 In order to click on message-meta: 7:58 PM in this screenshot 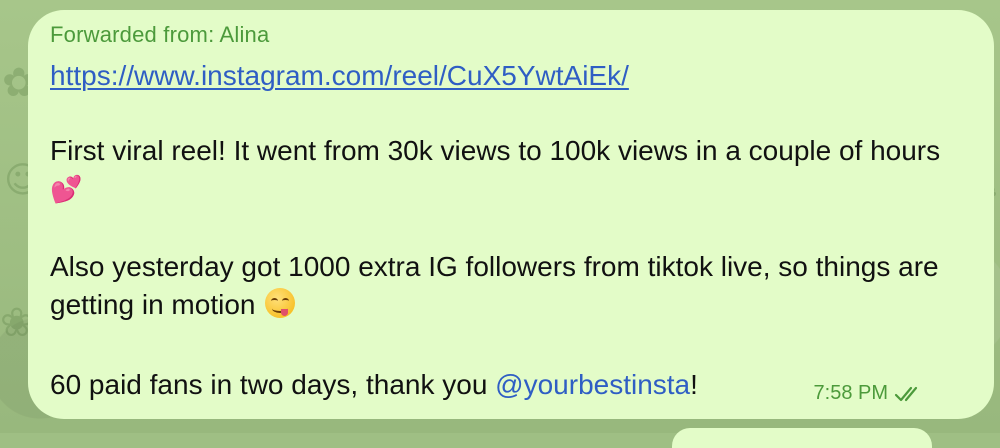, I will do `click(869, 393)`.